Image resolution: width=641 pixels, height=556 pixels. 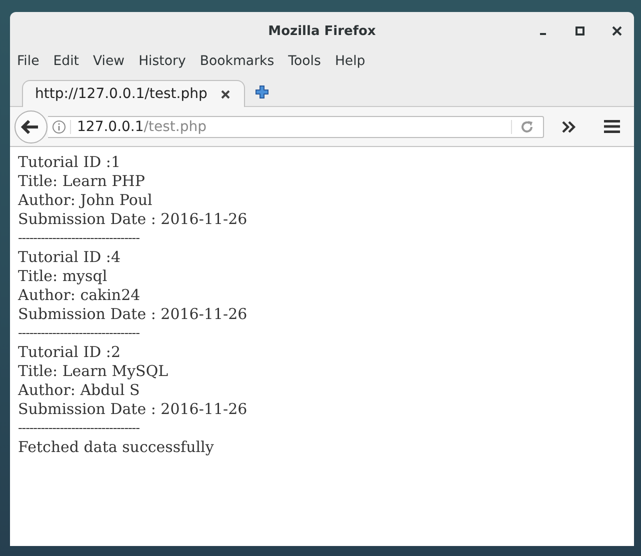 I want to click on text-line: Tutorial ID :2, so click(x=70, y=352).